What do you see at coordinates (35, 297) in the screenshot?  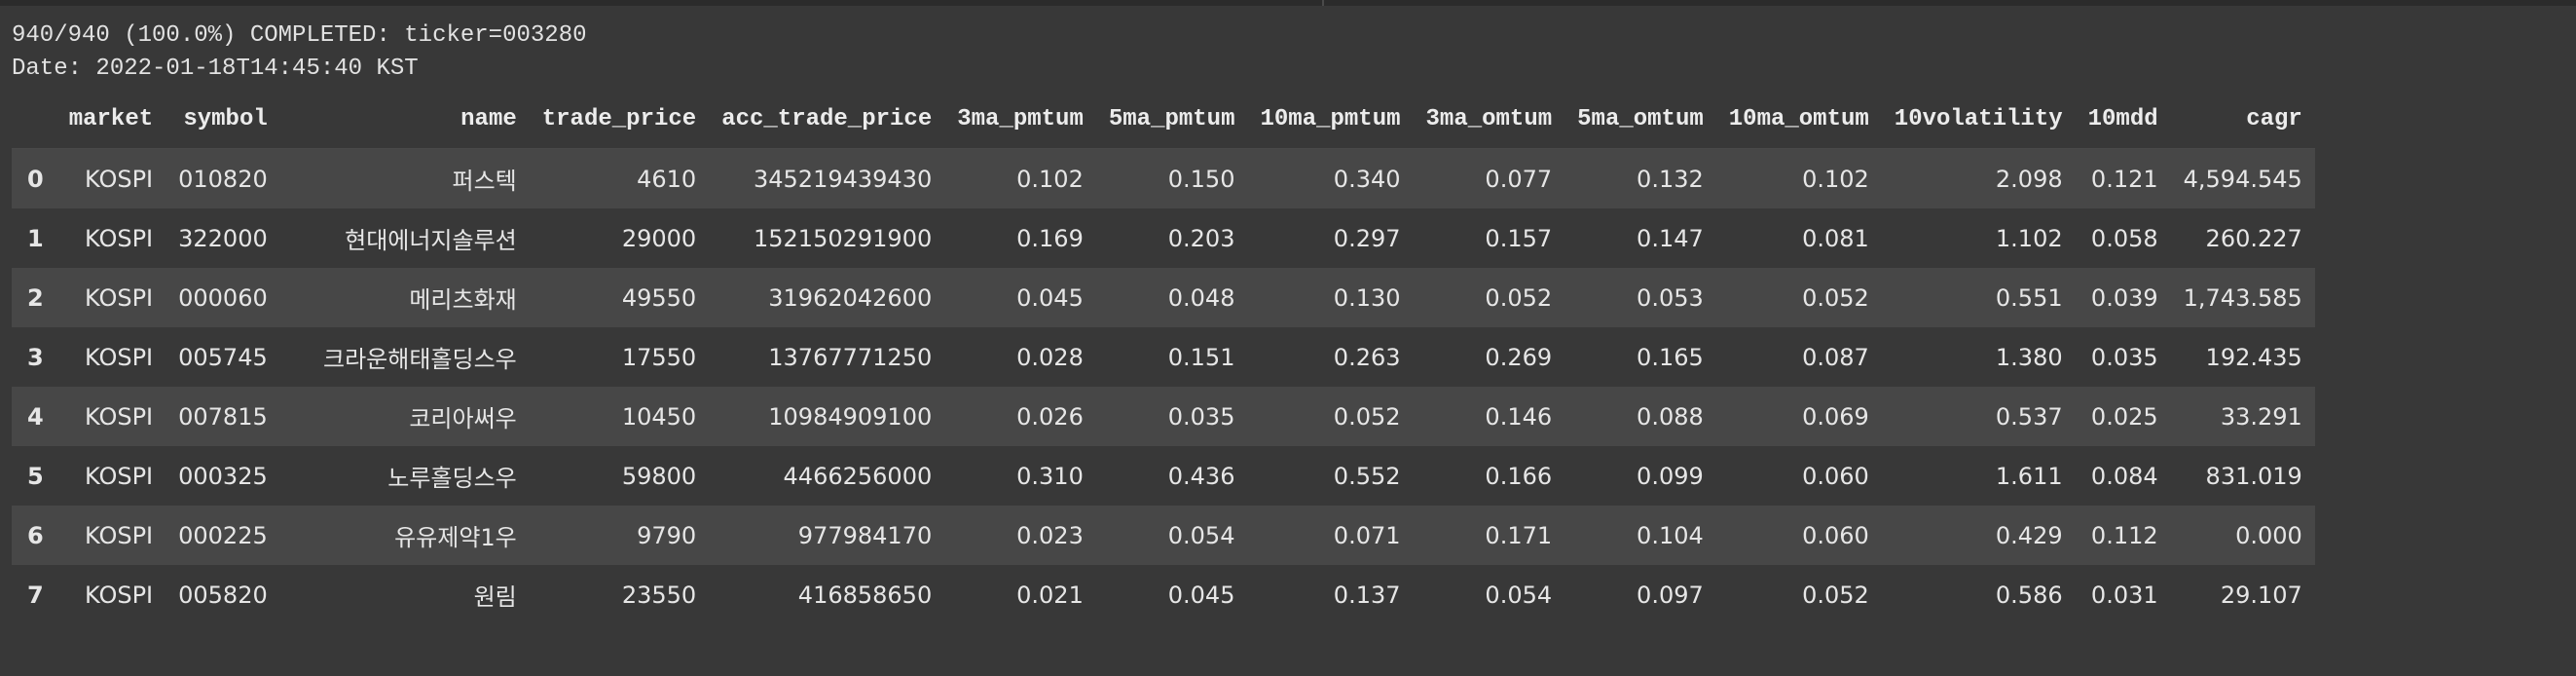 I see `row-index-cell: 2` at bounding box center [35, 297].